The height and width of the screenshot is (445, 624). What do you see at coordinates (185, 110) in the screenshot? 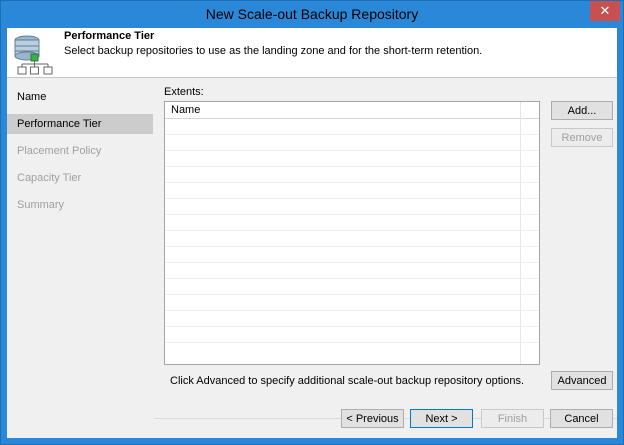
I see `column-header-name: Name` at bounding box center [185, 110].